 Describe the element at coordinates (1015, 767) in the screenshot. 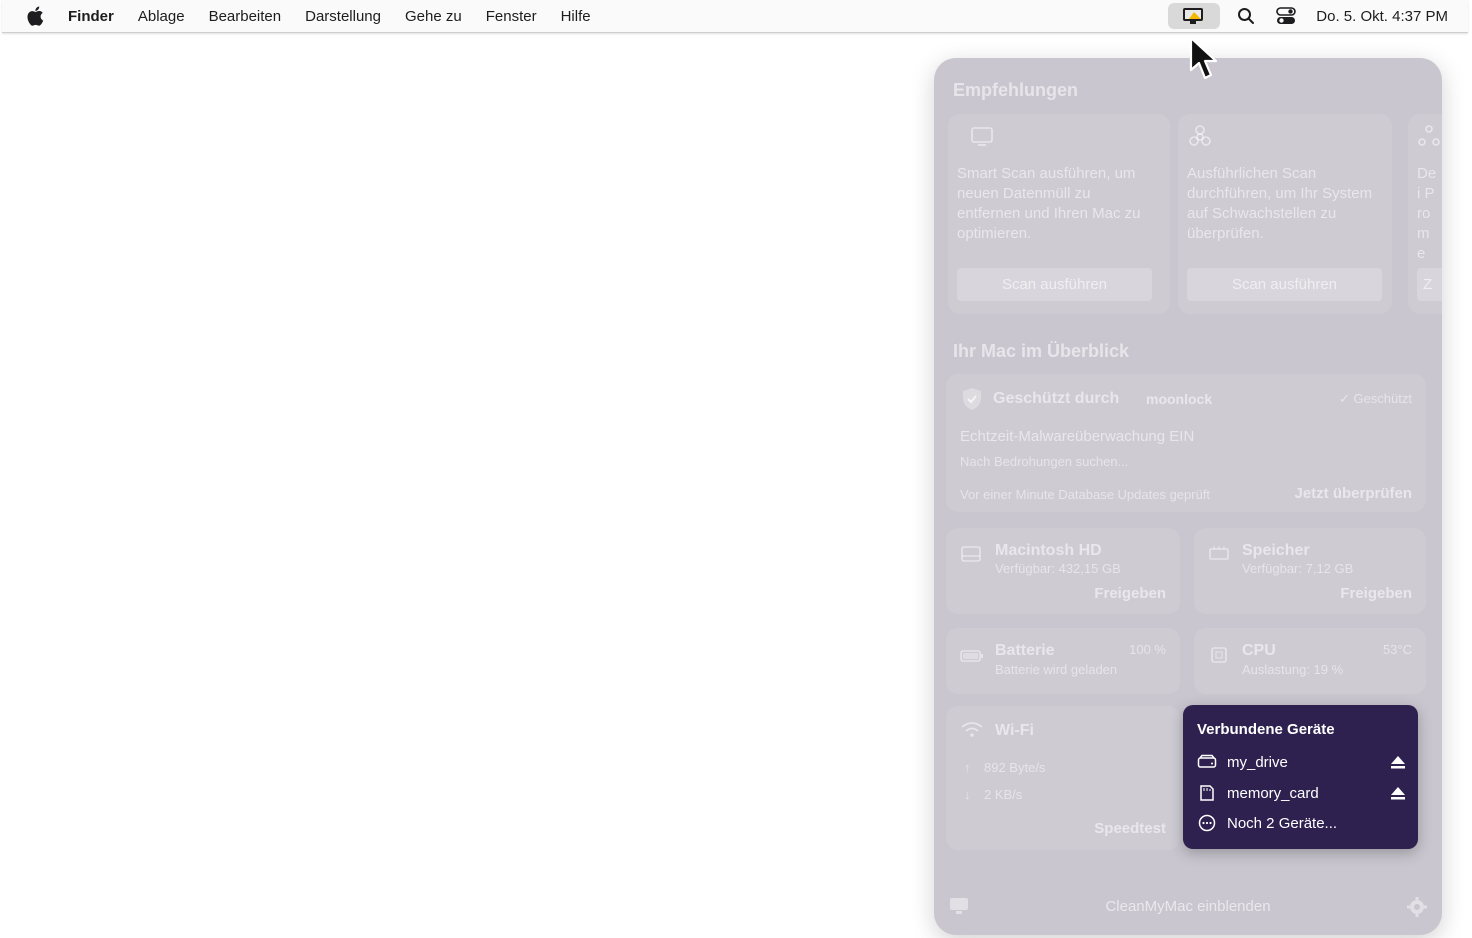

I see `wifi-upload: 892 Byte/s` at that location.